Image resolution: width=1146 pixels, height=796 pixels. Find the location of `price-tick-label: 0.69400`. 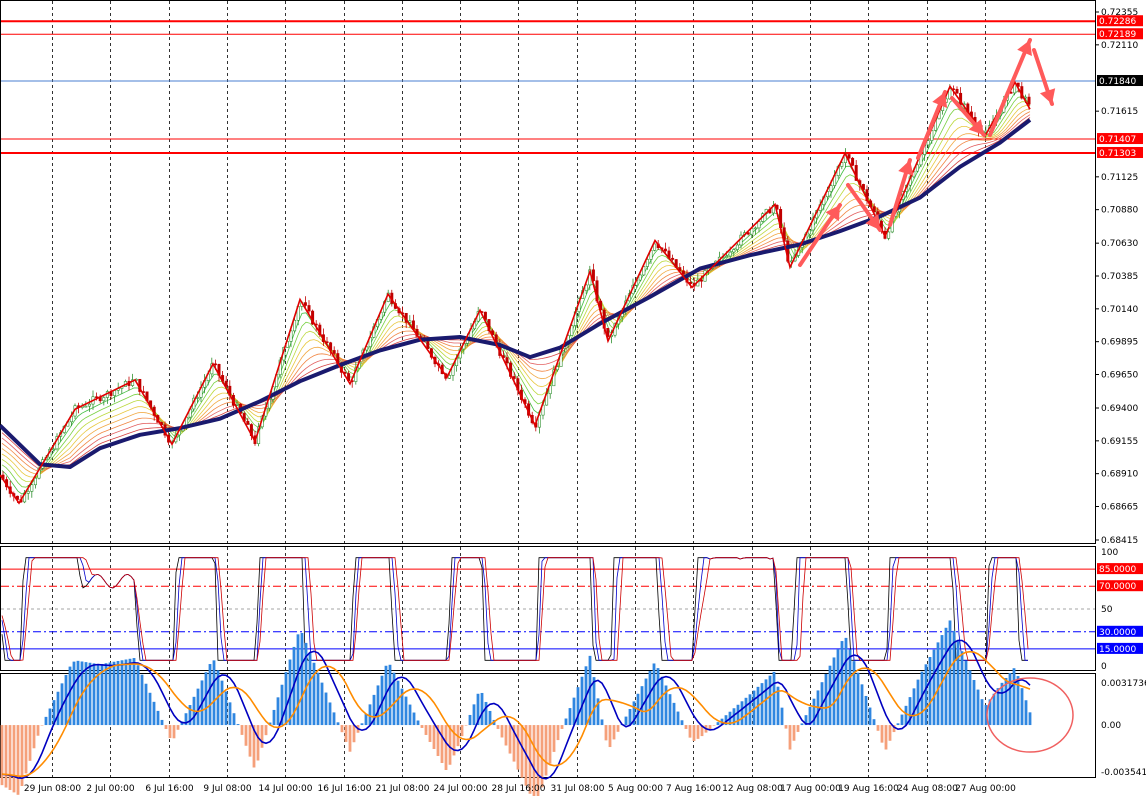

price-tick-label: 0.69400 is located at coordinates (1119, 409).